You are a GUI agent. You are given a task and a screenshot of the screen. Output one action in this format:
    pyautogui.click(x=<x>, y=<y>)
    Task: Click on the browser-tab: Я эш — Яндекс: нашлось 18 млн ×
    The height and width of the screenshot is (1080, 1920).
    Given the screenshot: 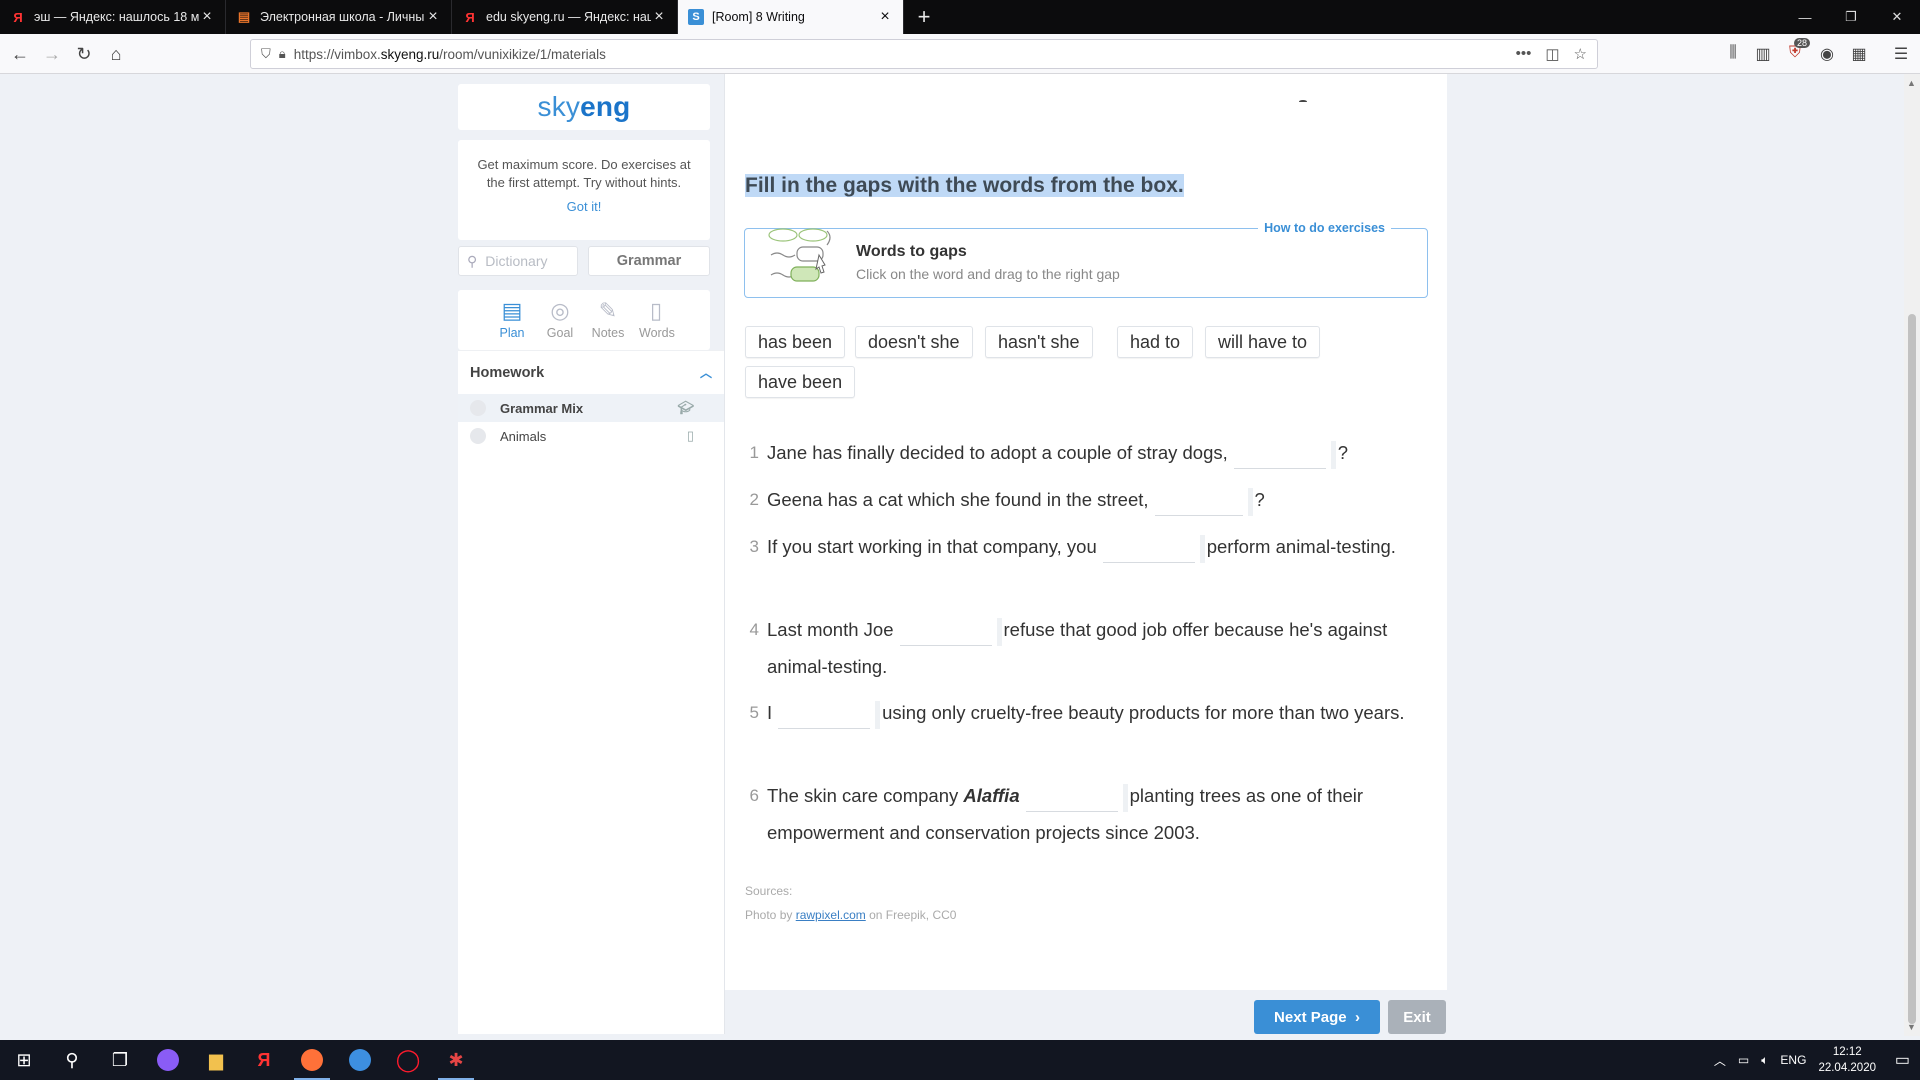 What is the action you would take?
    pyautogui.click(x=113, y=17)
    